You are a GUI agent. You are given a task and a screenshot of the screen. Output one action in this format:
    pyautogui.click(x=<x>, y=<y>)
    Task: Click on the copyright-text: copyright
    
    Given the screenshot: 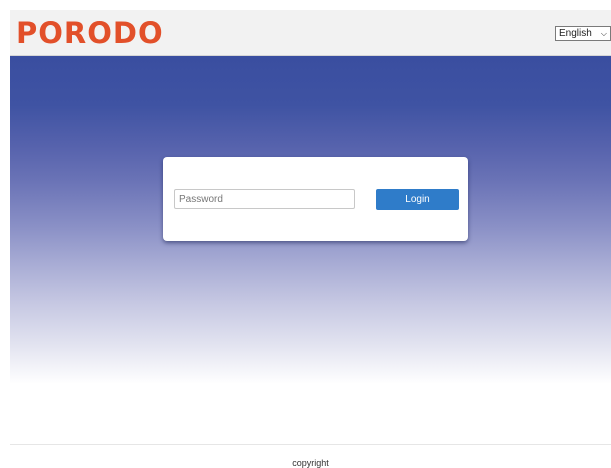 What is the action you would take?
    pyautogui.click(x=310, y=463)
    